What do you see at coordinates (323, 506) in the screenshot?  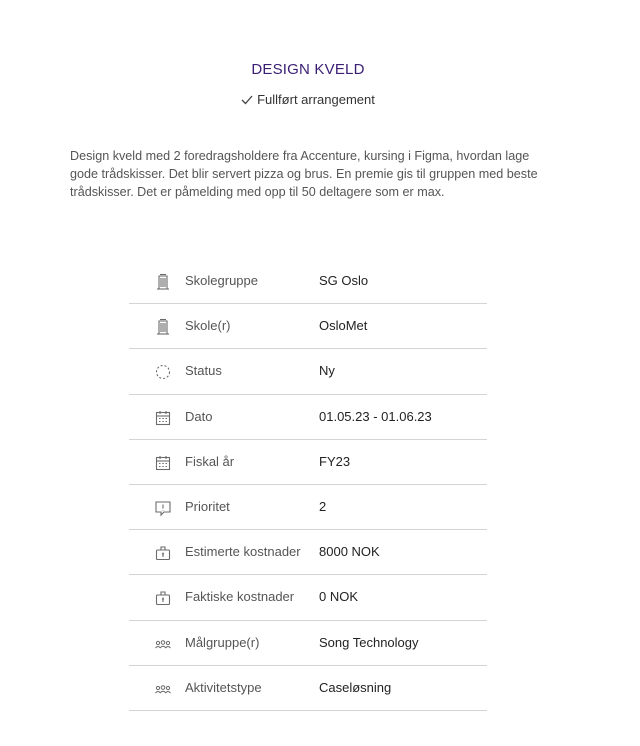 I see `detail-value: 2` at bounding box center [323, 506].